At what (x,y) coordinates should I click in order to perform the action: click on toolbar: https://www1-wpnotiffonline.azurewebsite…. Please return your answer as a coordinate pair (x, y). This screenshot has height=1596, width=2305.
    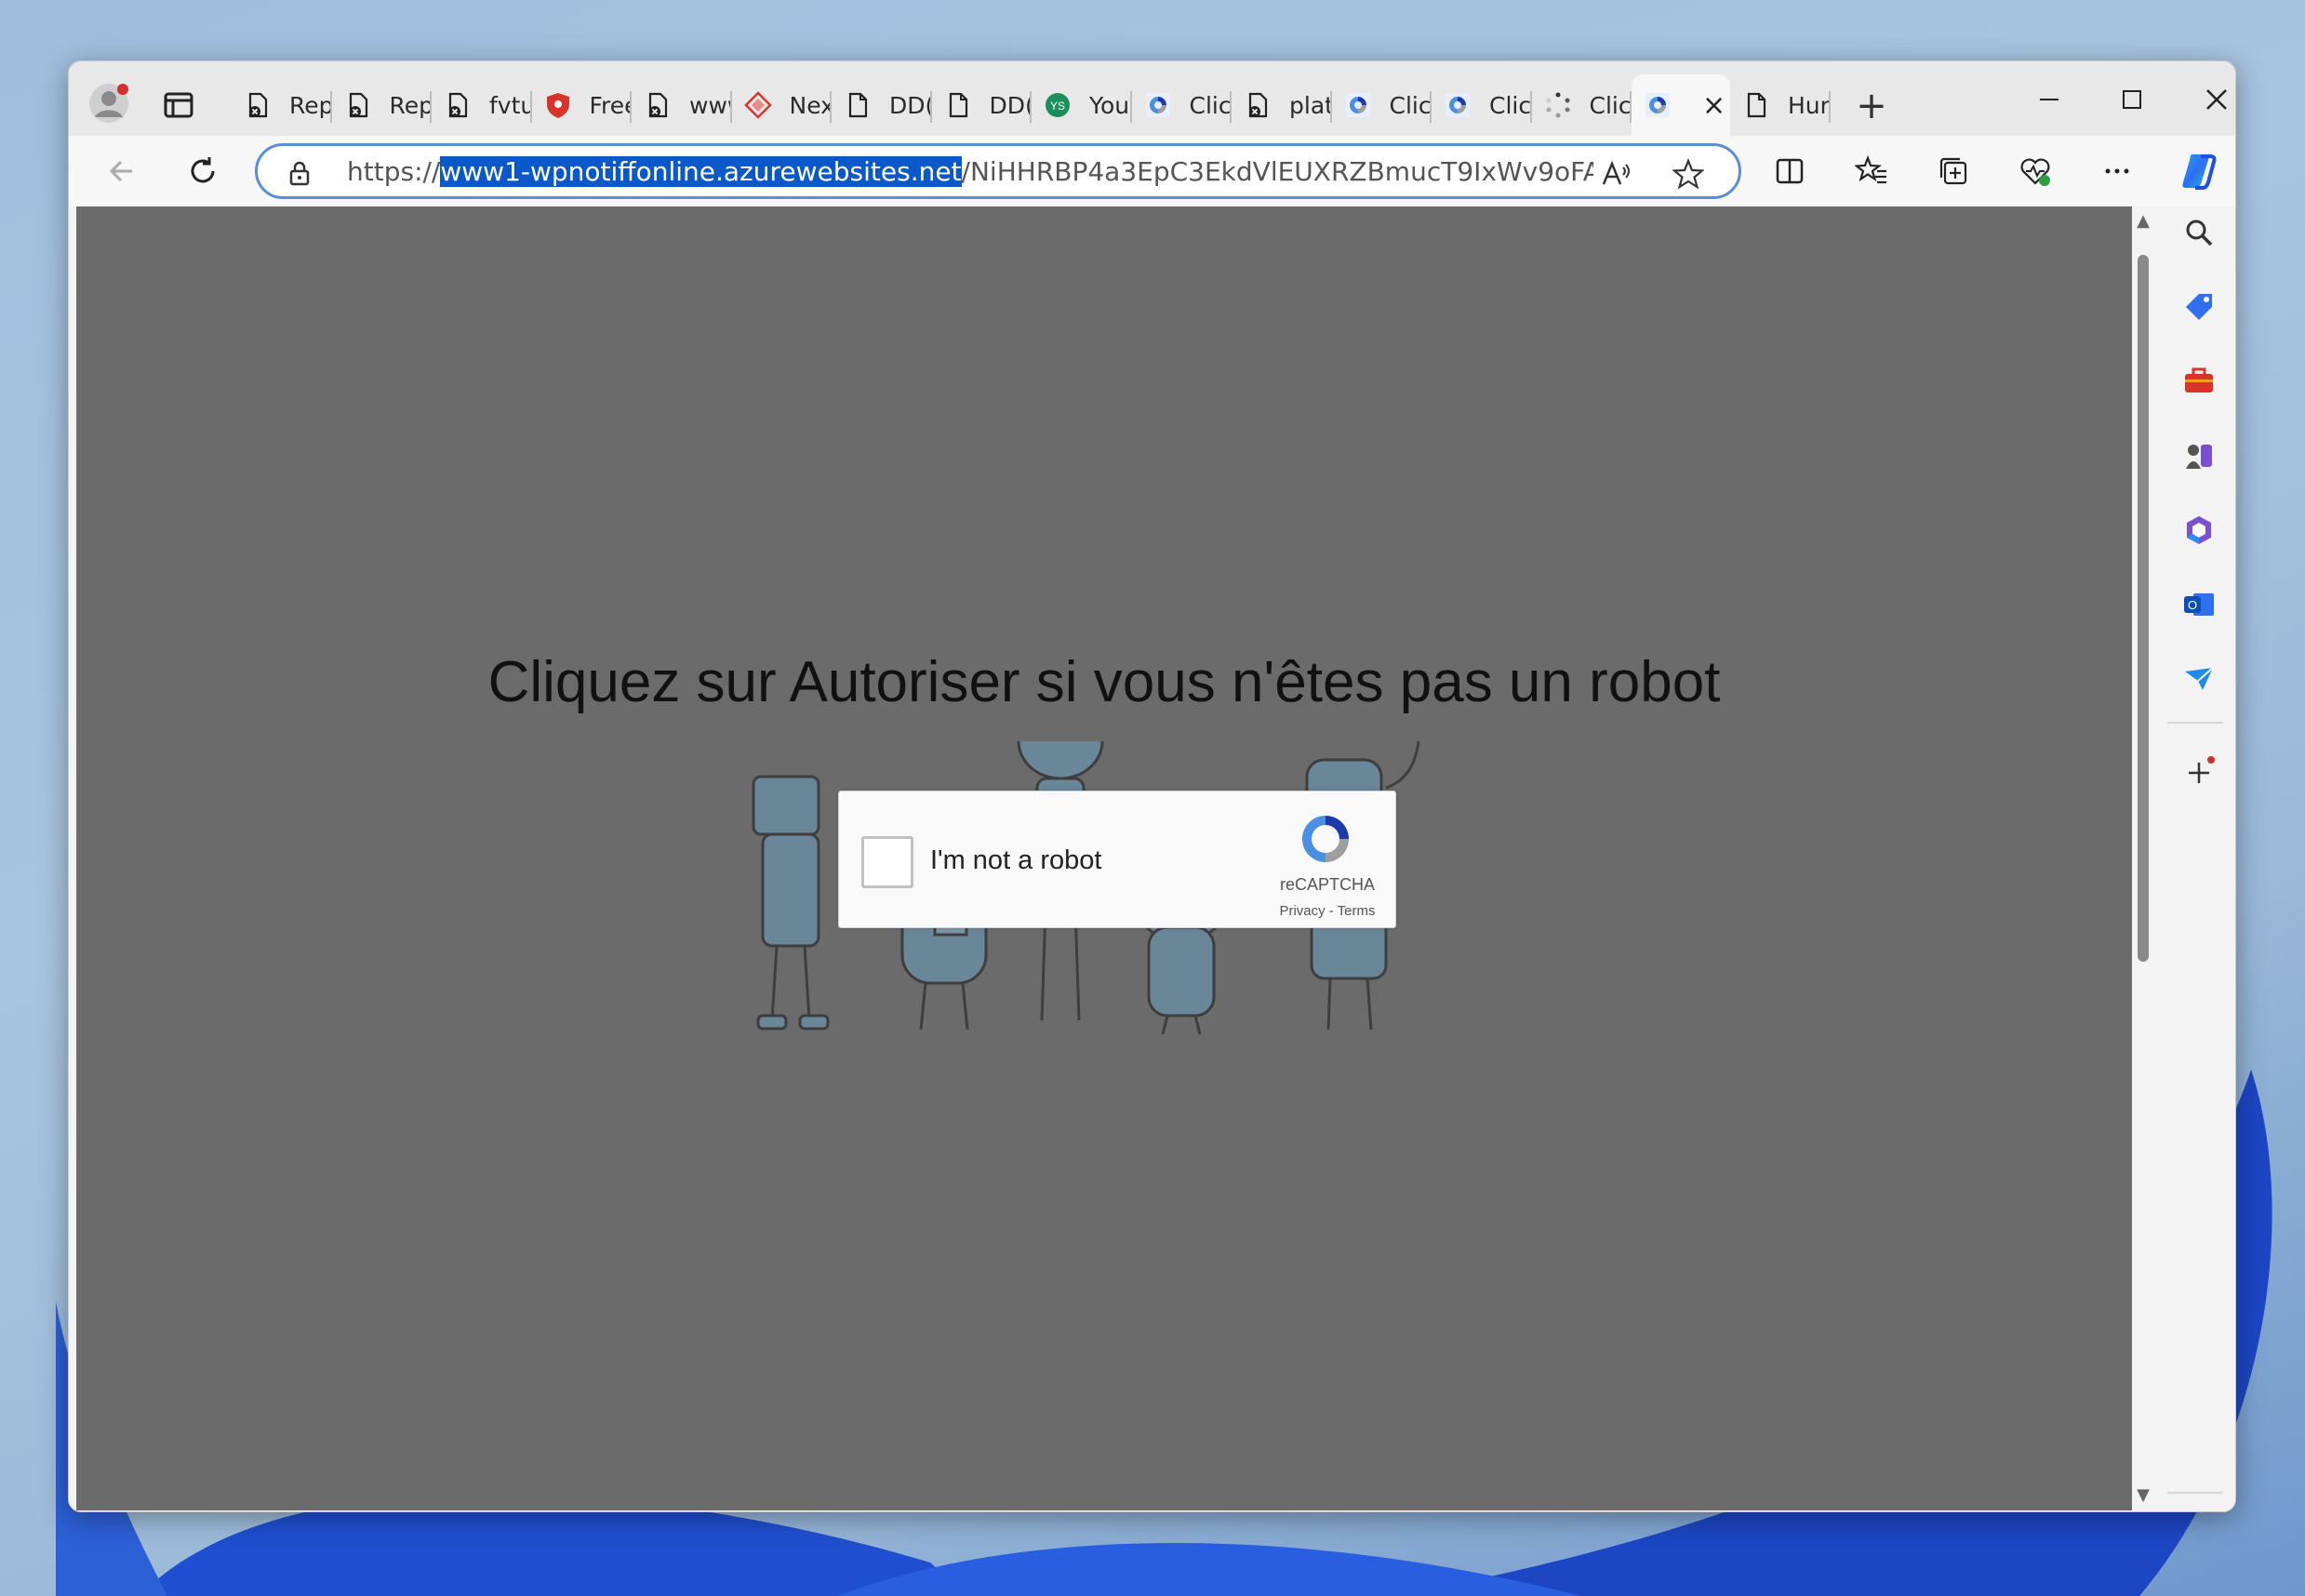
    Looking at the image, I should click on (1152, 171).